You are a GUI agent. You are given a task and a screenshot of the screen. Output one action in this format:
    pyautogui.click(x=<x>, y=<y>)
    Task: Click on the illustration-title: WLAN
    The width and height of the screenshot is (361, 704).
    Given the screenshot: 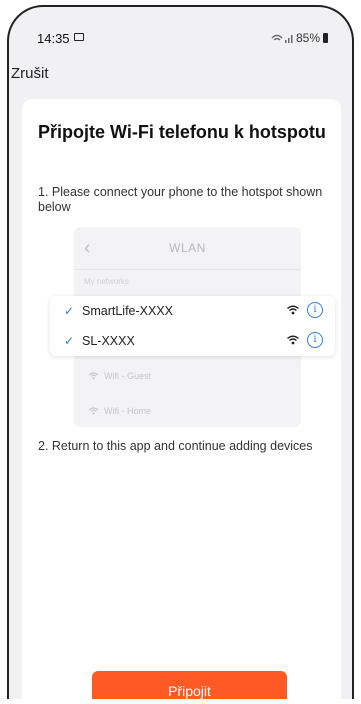 What is the action you would take?
    pyautogui.click(x=187, y=248)
    